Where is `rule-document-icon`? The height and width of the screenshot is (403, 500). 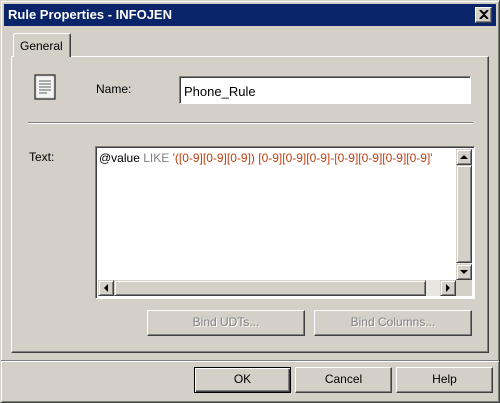
rule-document-icon is located at coordinates (45, 87).